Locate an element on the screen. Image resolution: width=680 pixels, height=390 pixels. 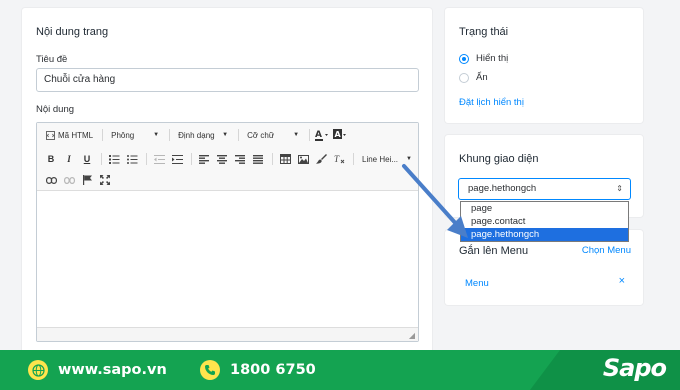
link-icon is located at coordinates (51, 180).